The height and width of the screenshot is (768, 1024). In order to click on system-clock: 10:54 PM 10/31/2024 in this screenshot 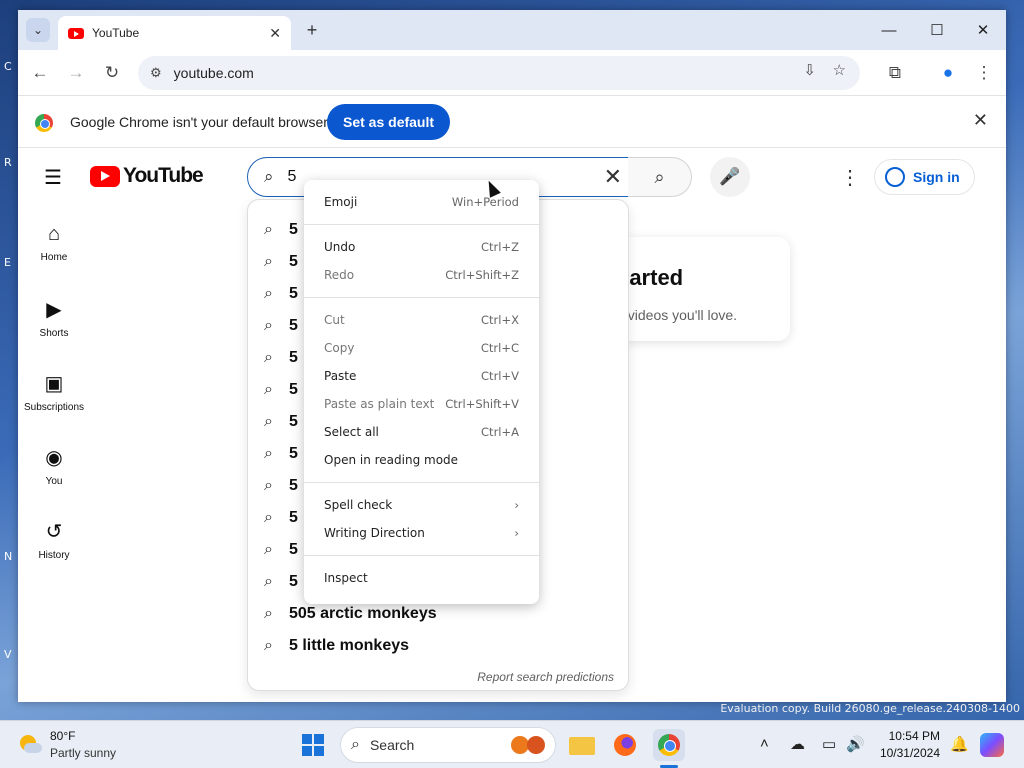, I will do `click(908, 745)`.